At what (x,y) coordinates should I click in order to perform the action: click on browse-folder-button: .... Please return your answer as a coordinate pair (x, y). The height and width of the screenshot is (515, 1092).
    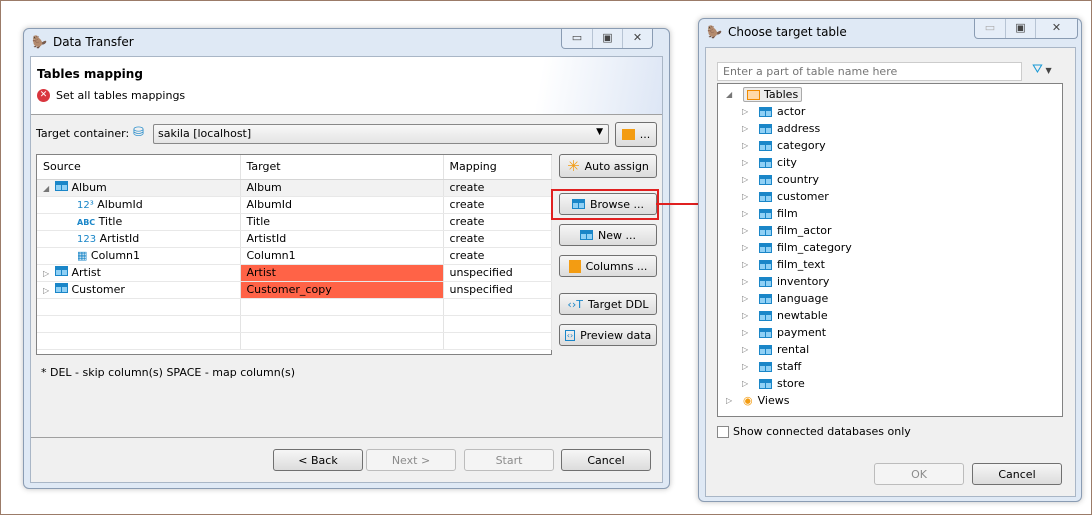
    Looking at the image, I should click on (636, 134).